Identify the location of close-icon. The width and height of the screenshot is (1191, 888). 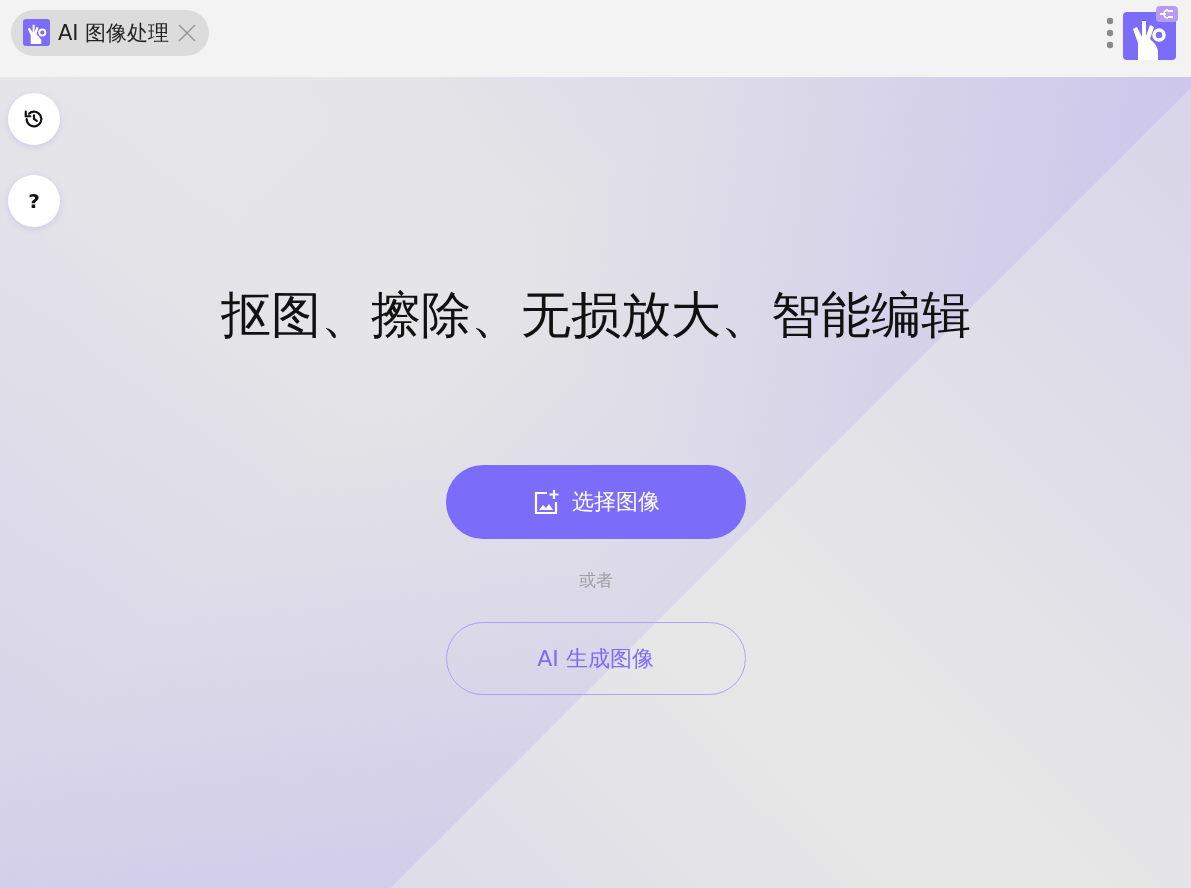
(187, 32).